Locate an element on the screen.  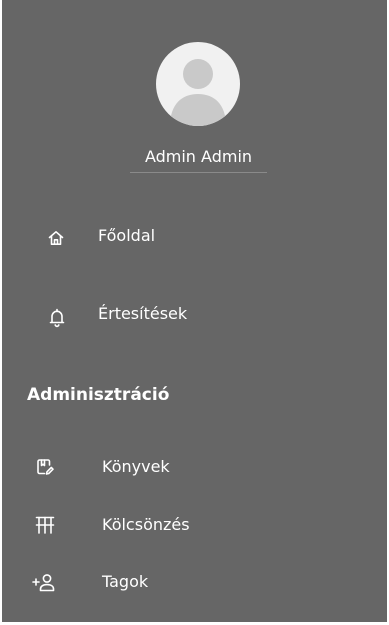
nav-item-notifications: Értesítések is located at coordinates (194, 317).